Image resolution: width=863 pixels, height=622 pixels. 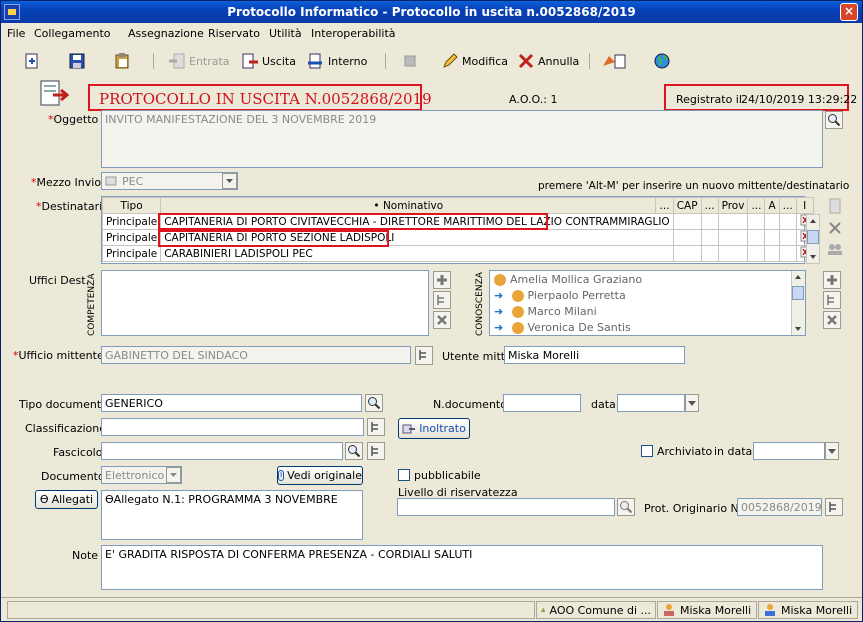 What do you see at coordinates (231, 403) in the screenshot?
I see `tipo-documento-field: GENERICO` at bounding box center [231, 403].